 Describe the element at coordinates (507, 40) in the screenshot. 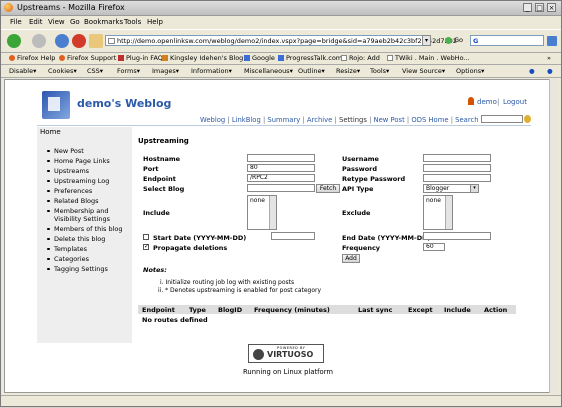

I see `search-input: G` at that location.